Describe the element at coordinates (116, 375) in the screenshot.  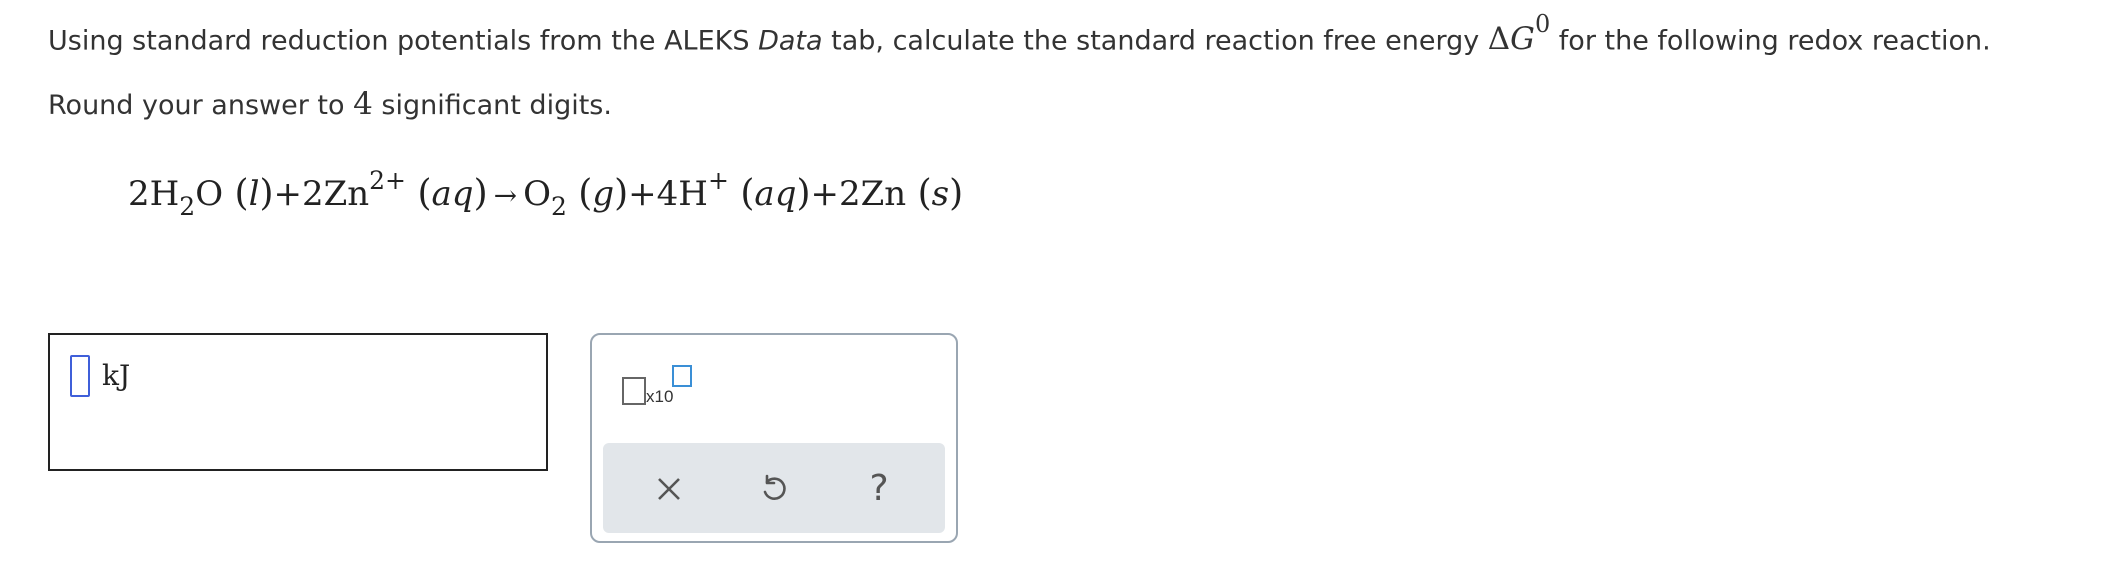
I see `unit-label: kJ` at that location.